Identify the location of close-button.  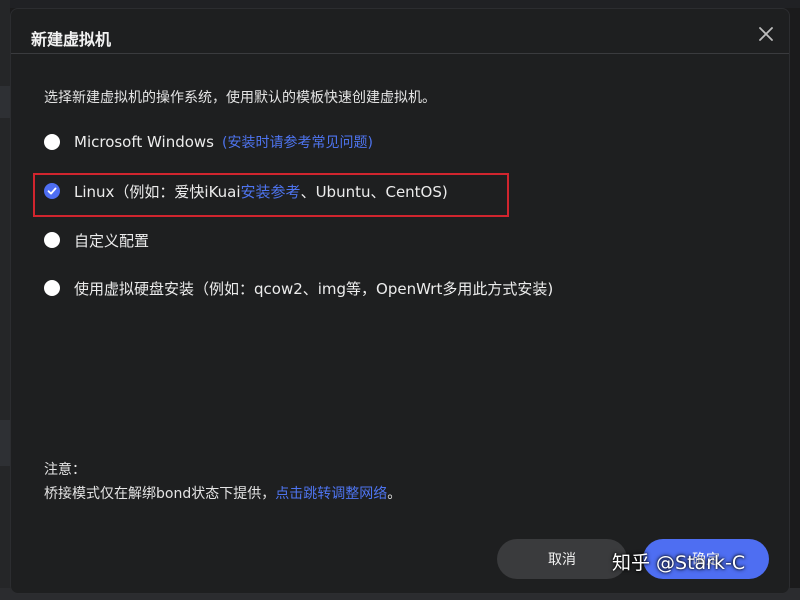
(766, 34).